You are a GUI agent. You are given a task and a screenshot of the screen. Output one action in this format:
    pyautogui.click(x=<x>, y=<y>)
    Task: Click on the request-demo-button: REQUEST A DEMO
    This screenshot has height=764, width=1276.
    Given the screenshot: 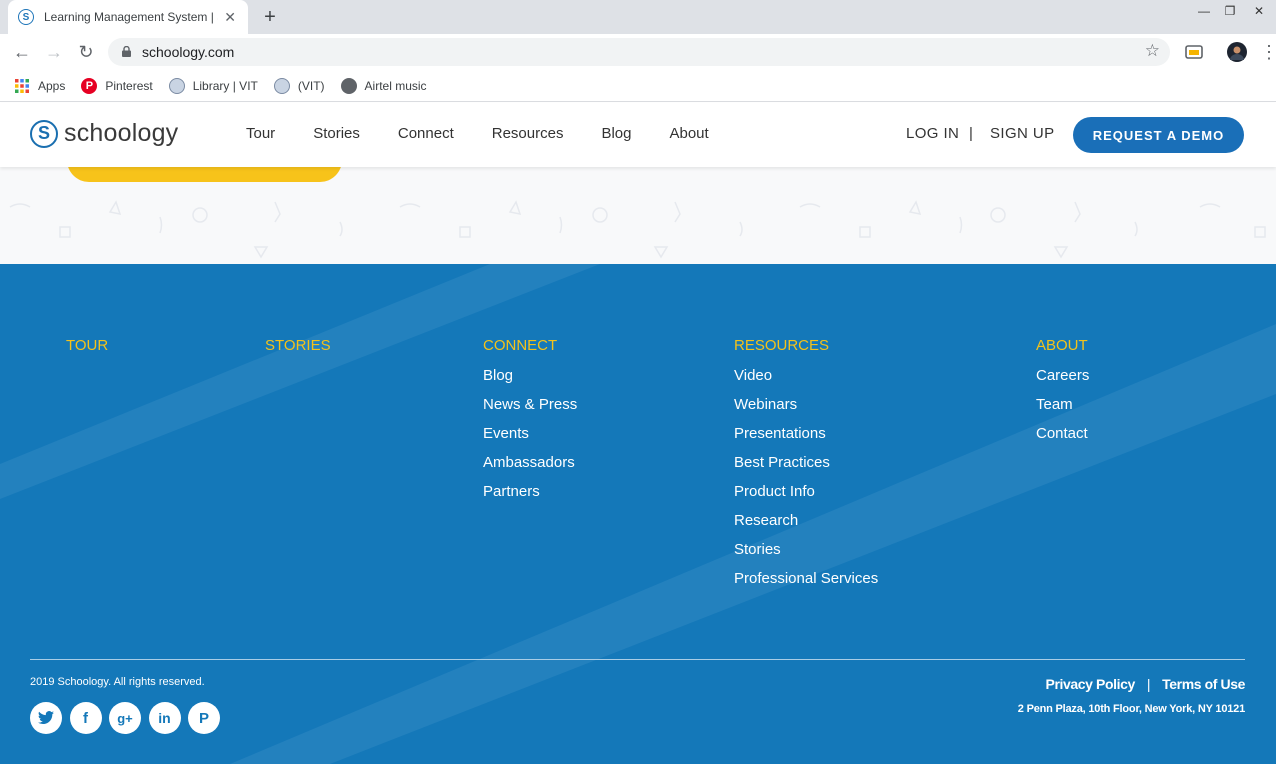 What is the action you would take?
    pyautogui.click(x=1158, y=135)
    